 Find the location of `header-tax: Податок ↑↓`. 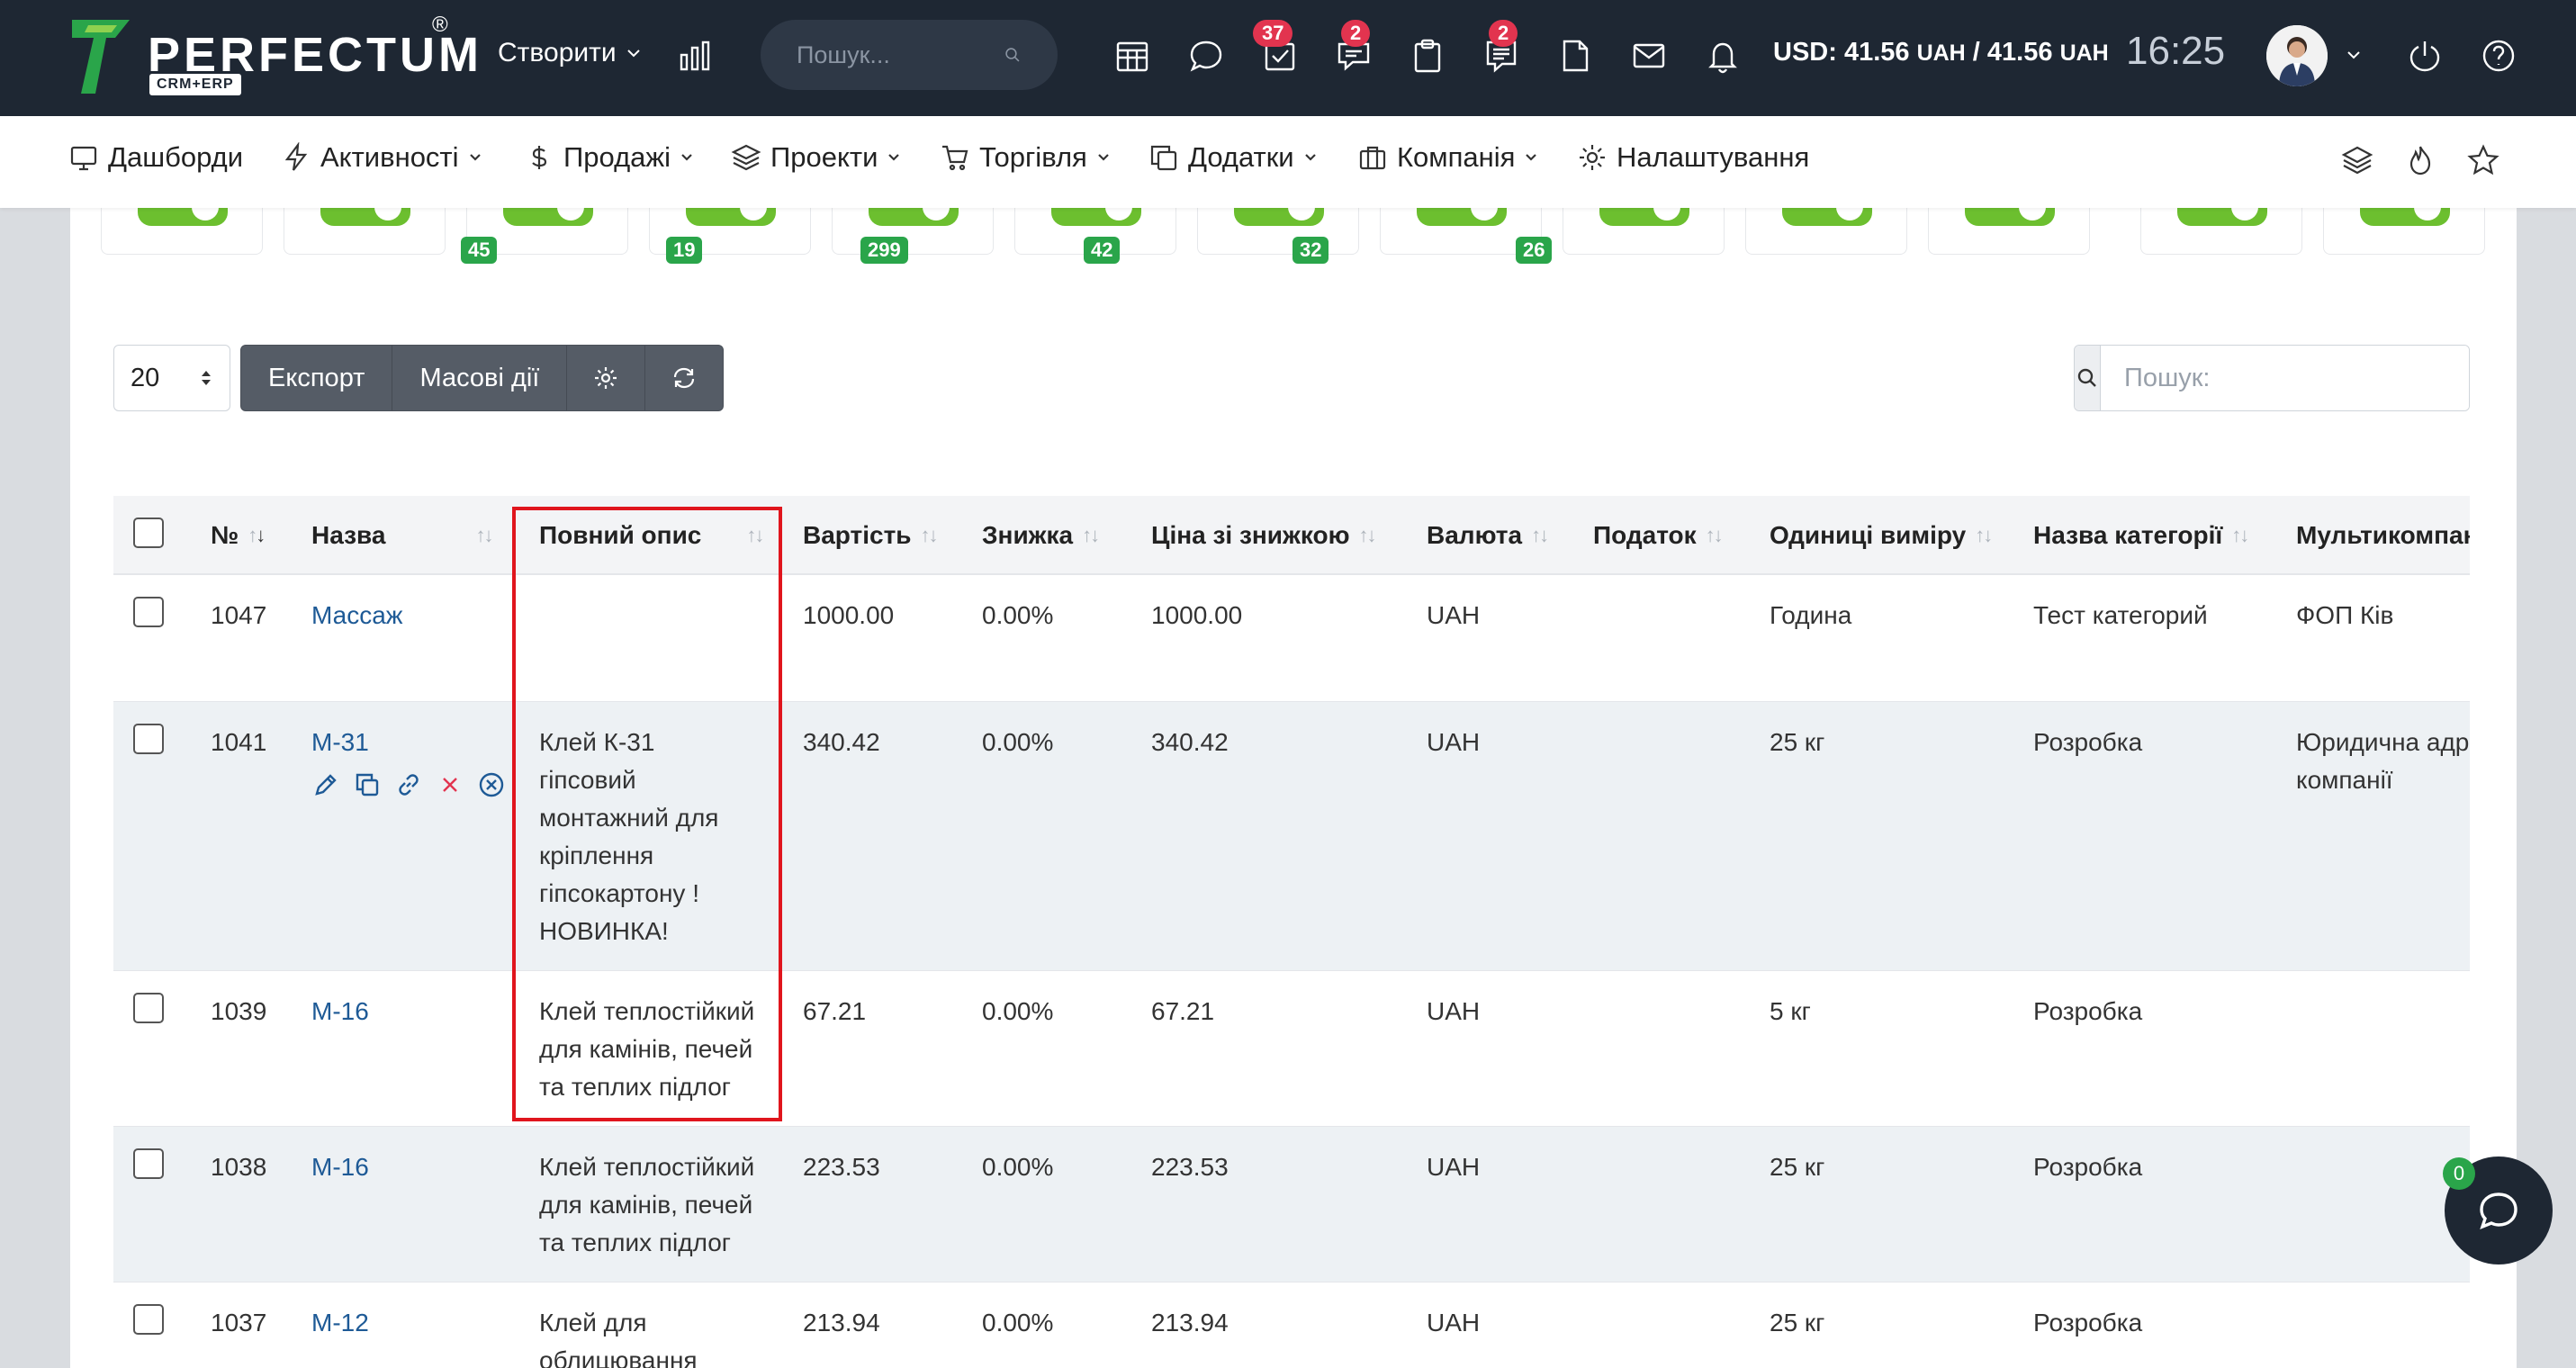

header-tax: Податок ↑↓ is located at coordinates (1658, 535).